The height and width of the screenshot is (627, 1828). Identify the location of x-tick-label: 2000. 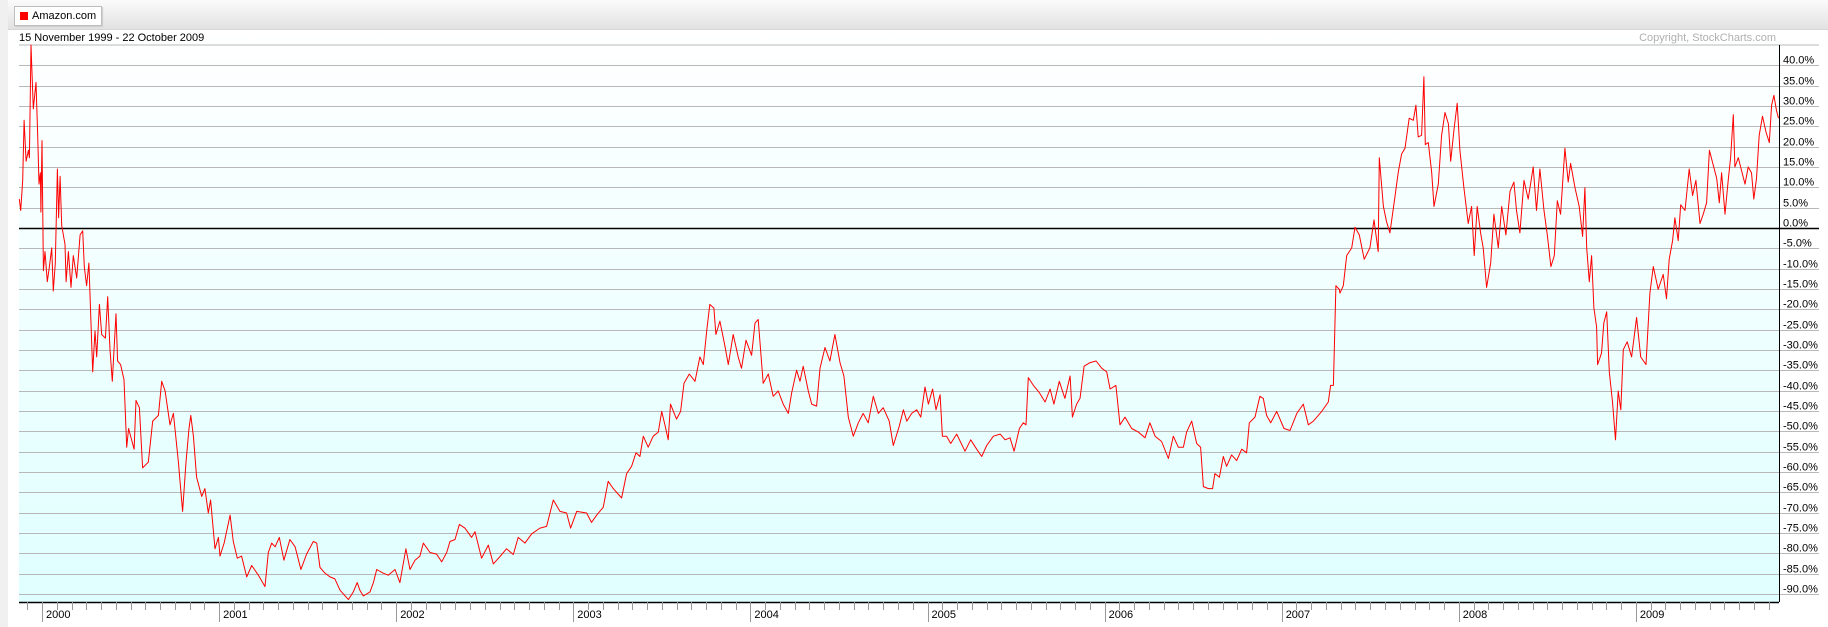
(58, 615).